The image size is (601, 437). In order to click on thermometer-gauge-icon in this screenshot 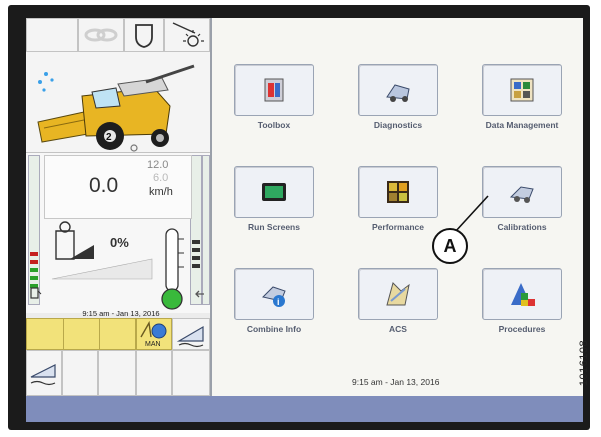, I will do `click(172, 269)`.